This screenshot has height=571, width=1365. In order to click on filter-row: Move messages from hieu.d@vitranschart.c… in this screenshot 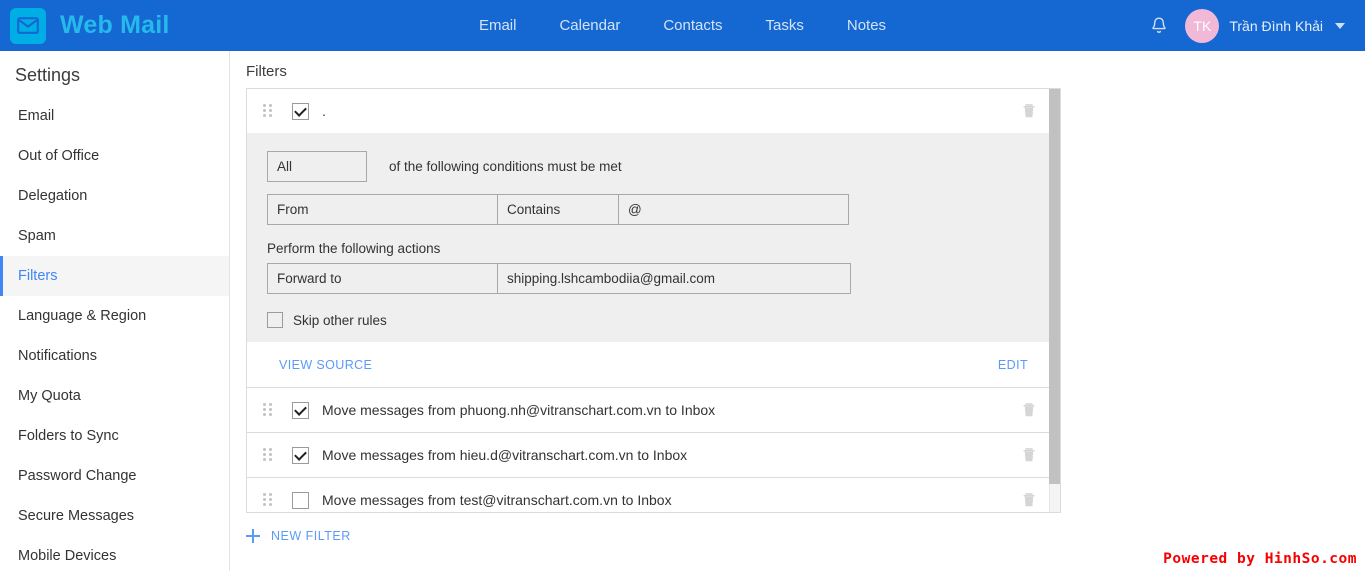, I will do `click(648, 455)`.